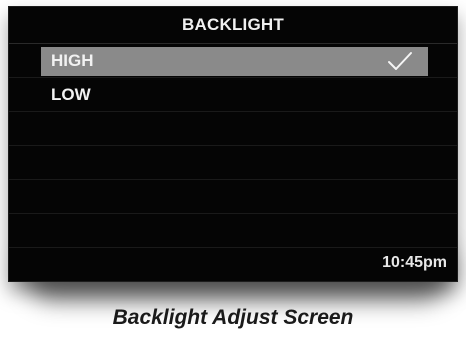 The height and width of the screenshot is (340, 466). I want to click on selection-highlight, so click(234, 61).